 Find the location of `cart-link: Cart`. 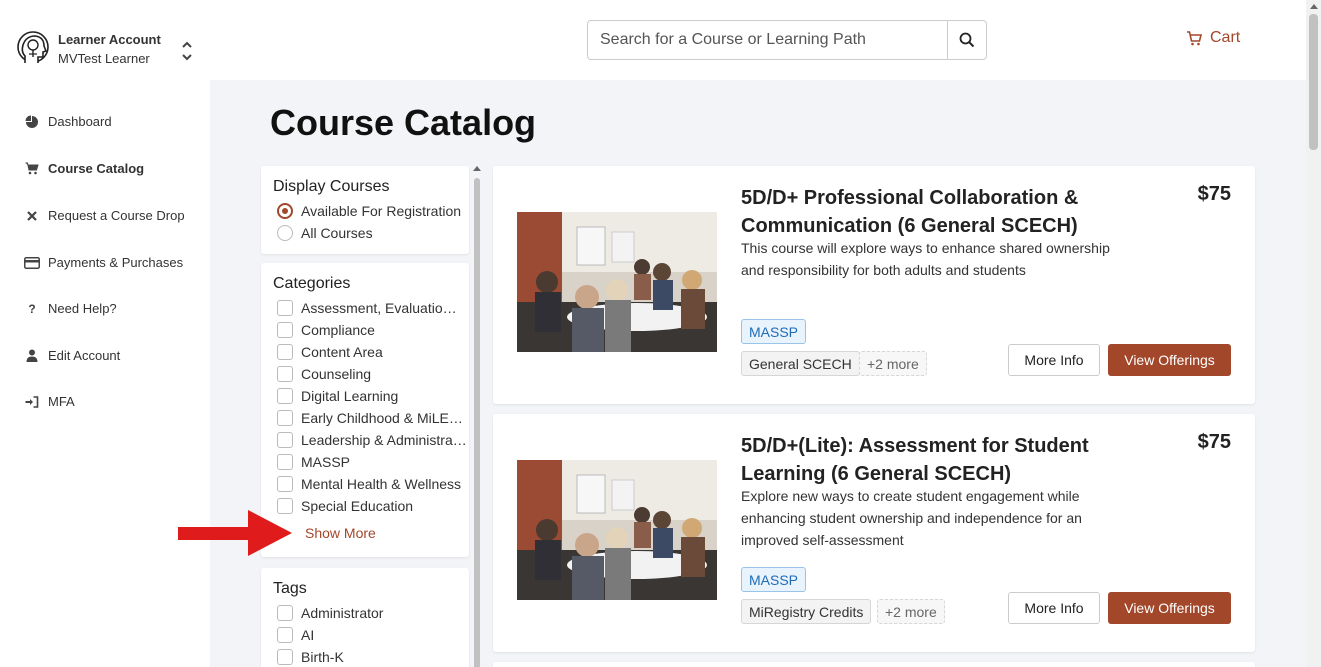

cart-link: Cart is located at coordinates (1213, 38).